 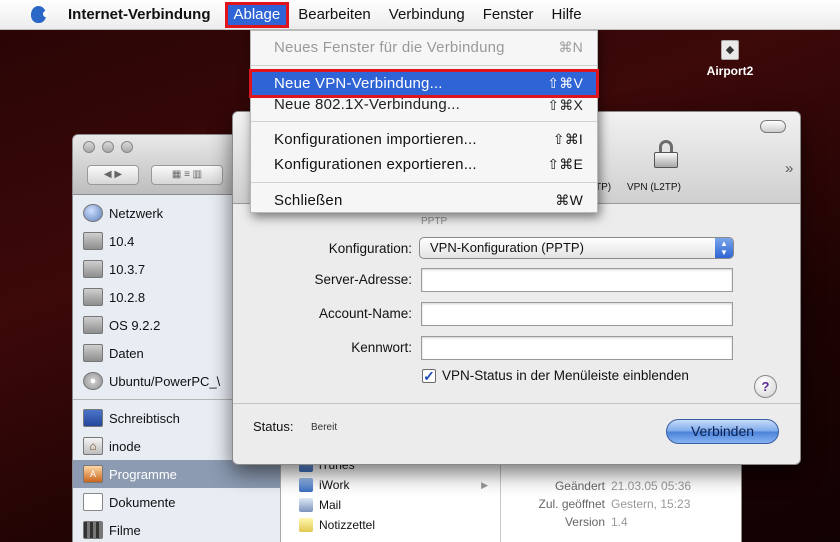 I want to click on info-value: Gestern, 15:23, so click(x=651, y=504).